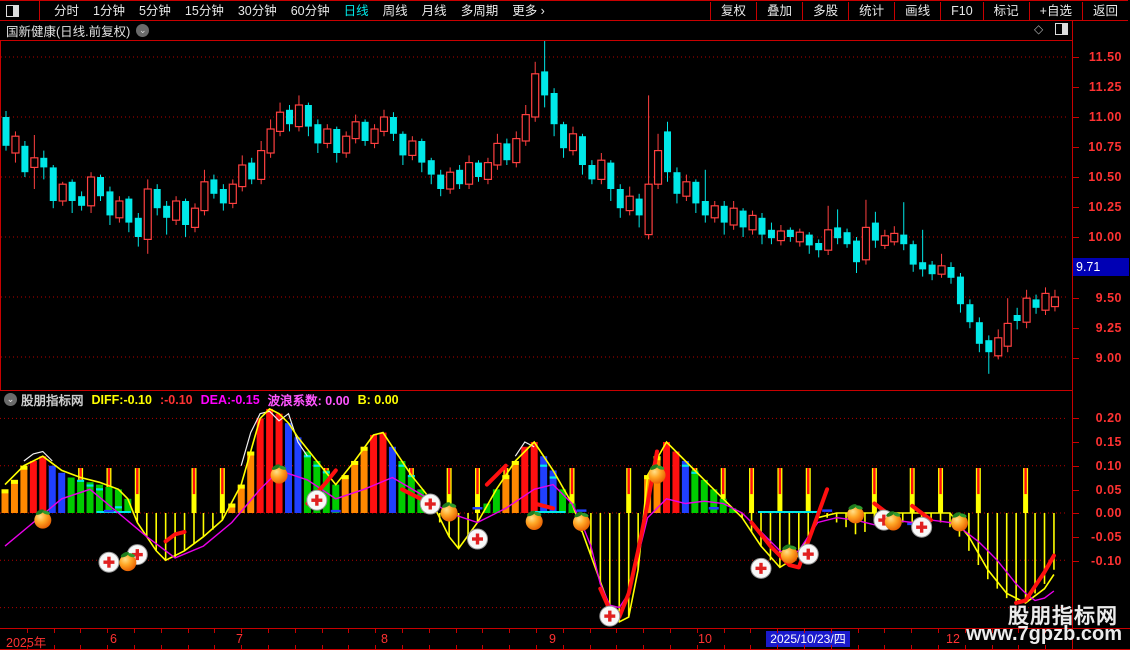  Describe the element at coordinates (1038, 29) in the screenshot. I see `diamond-icon: ◇` at that location.